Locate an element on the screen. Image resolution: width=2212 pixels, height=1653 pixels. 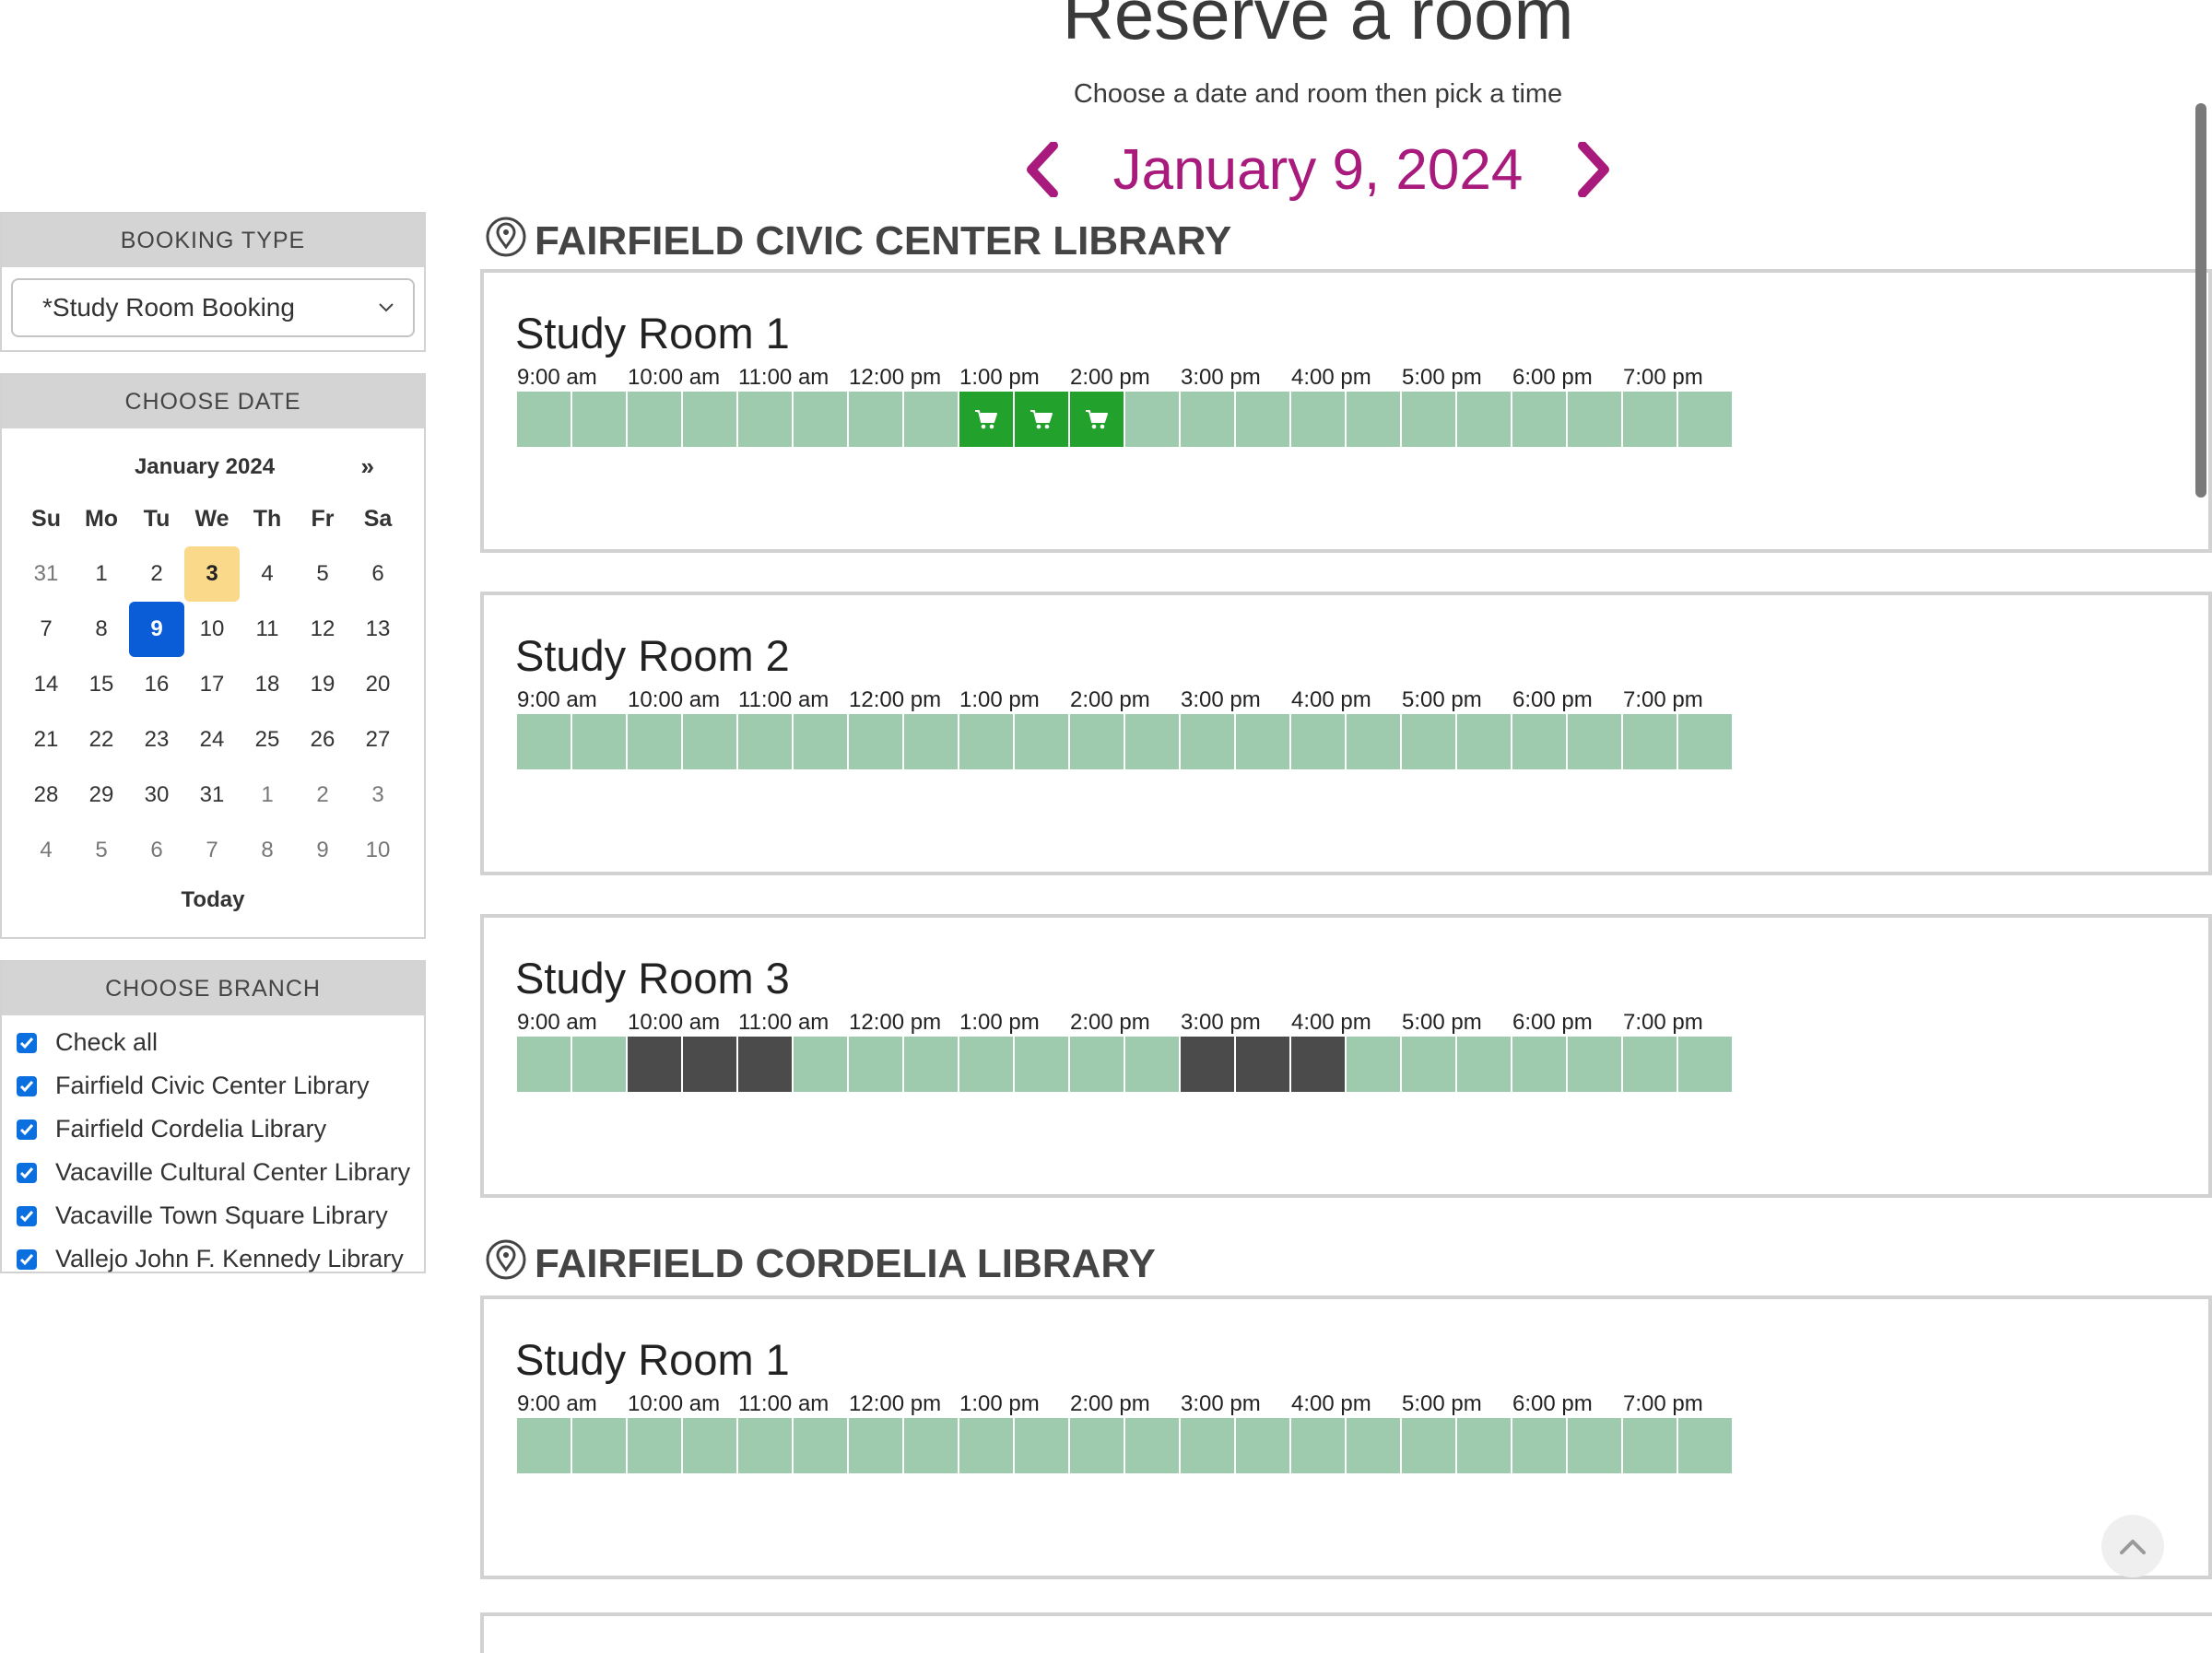
calendar-day: 6 is located at coordinates (156, 850).